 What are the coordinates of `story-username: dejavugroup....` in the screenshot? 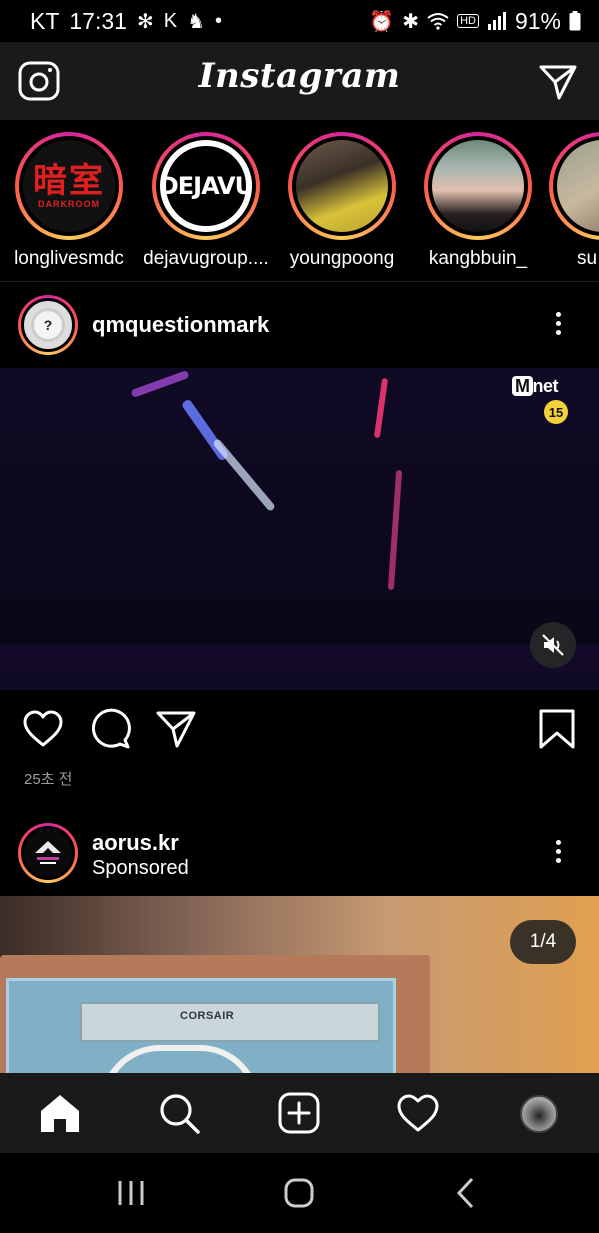 It's located at (206, 258).